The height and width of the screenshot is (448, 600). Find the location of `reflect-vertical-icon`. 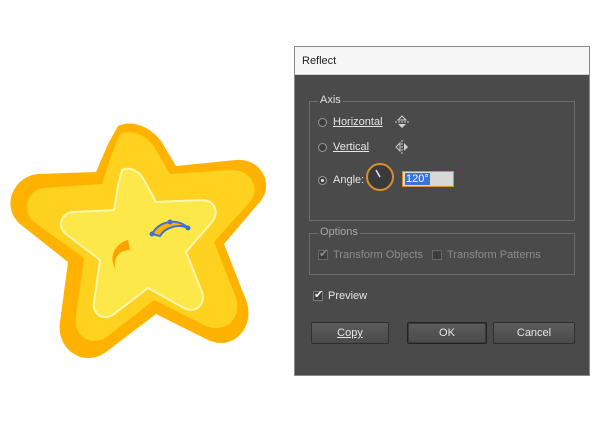

reflect-vertical-icon is located at coordinates (401, 147).